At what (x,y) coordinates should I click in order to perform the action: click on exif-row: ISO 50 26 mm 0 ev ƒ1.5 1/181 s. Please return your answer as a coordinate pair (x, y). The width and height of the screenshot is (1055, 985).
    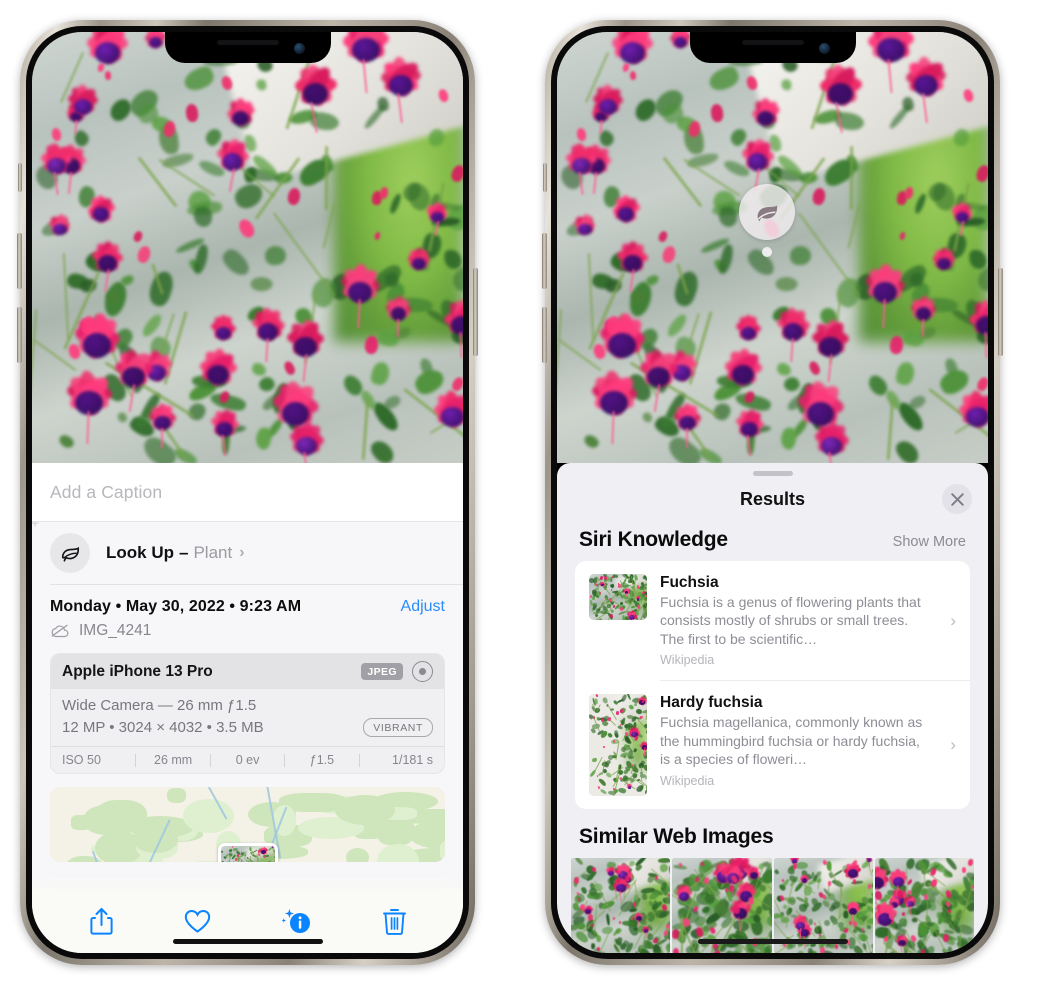
    Looking at the image, I should click on (247, 759).